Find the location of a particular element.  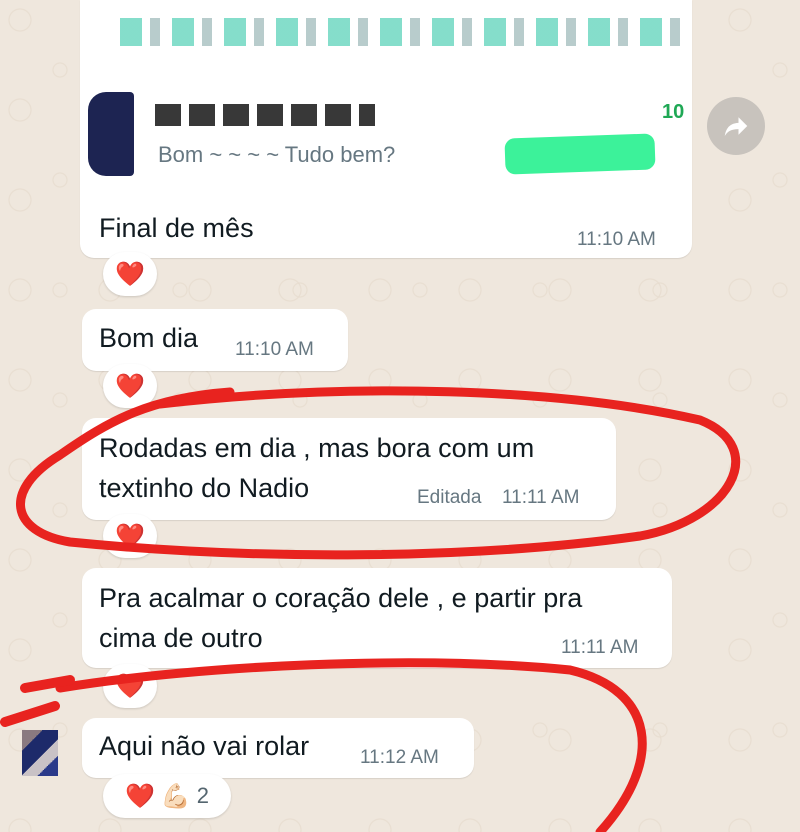

message-text: Aqui não vai rolar is located at coordinates (204, 746).